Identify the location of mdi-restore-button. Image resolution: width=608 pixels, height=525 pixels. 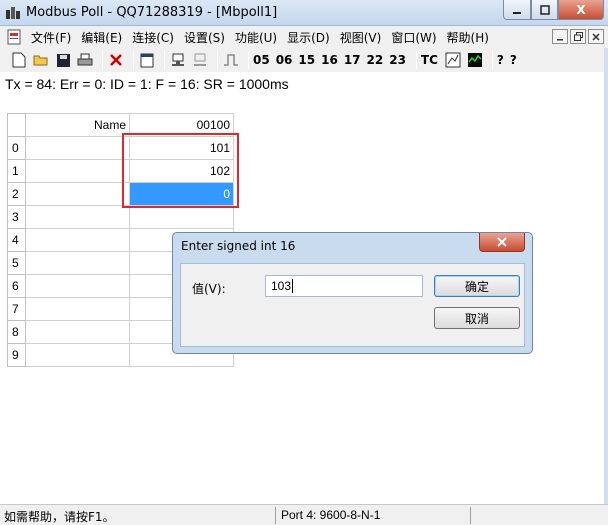
(578, 36).